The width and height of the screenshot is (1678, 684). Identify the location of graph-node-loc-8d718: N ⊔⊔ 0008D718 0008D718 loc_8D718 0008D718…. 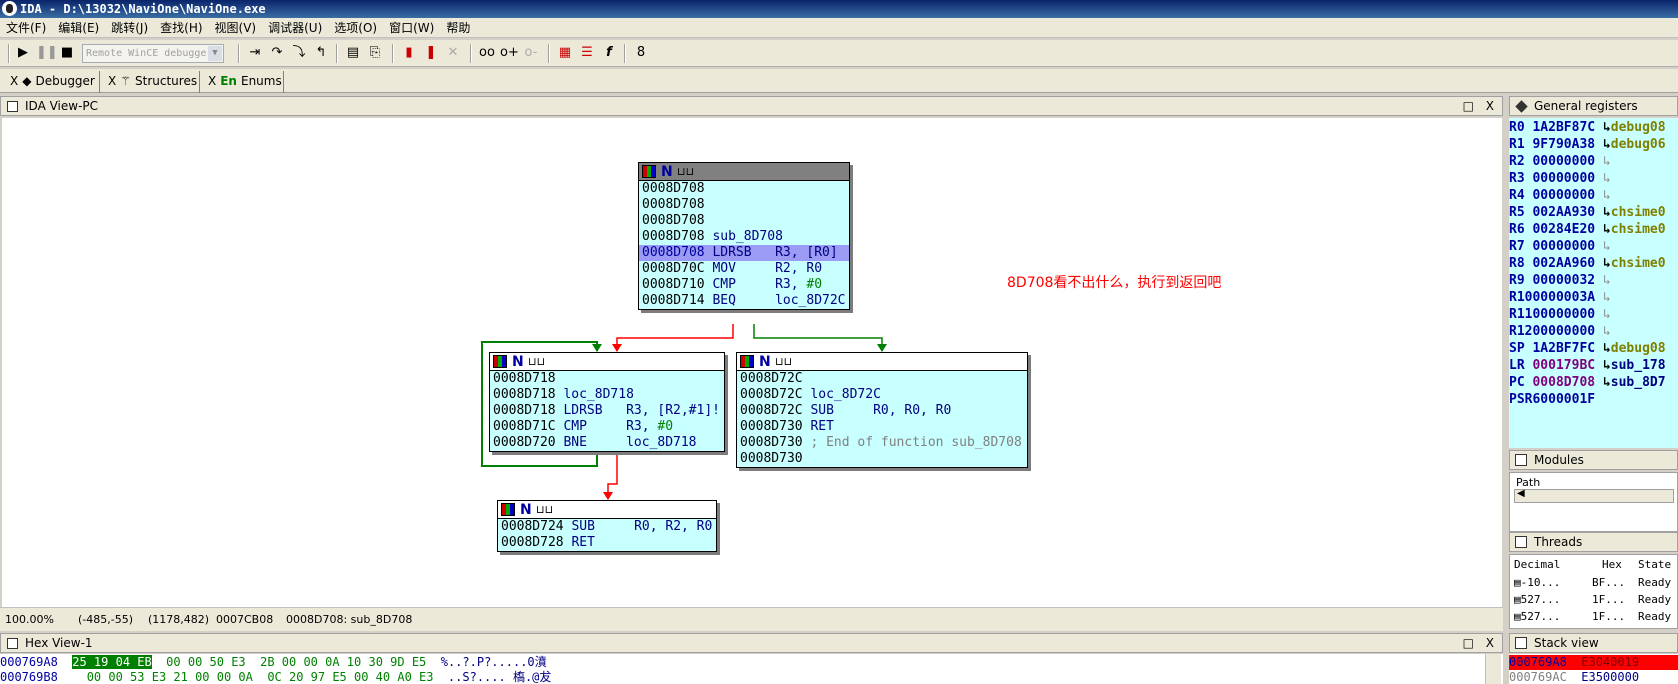
(607, 402).